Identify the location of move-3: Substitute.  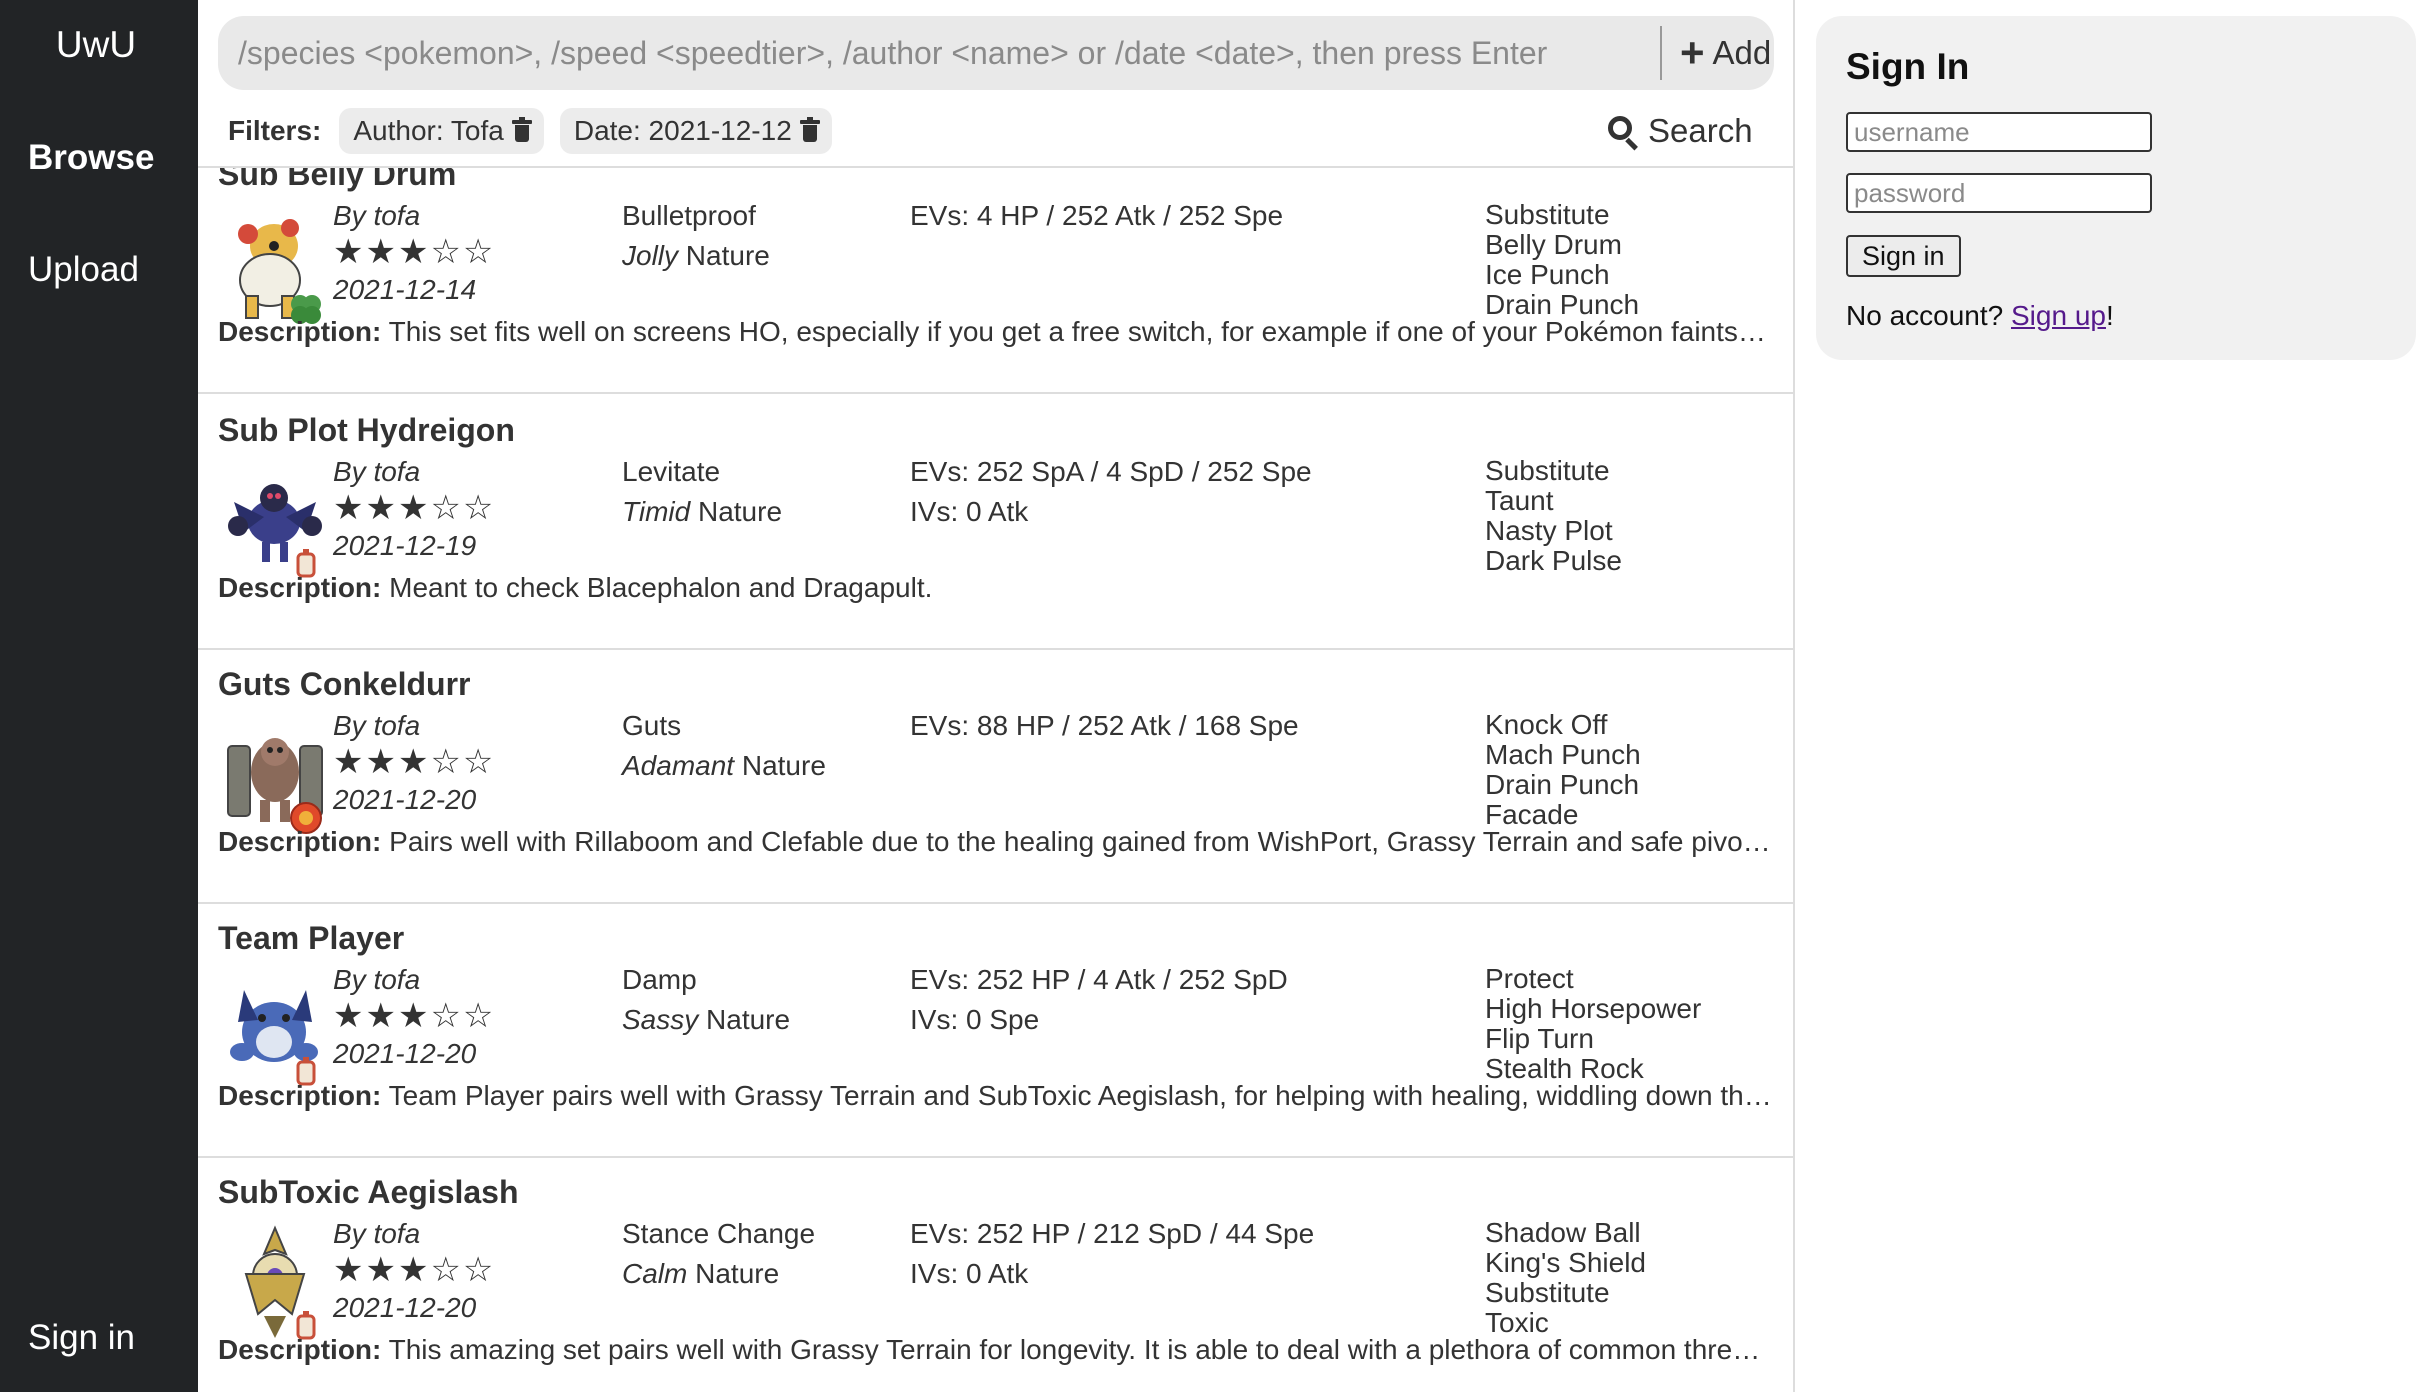
(1547, 1292).